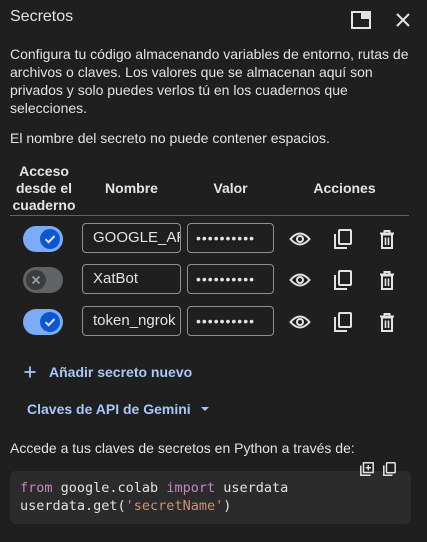 The height and width of the screenshot is (542, 427). I want to click on access-header-line: desde el, so click(44, 188).